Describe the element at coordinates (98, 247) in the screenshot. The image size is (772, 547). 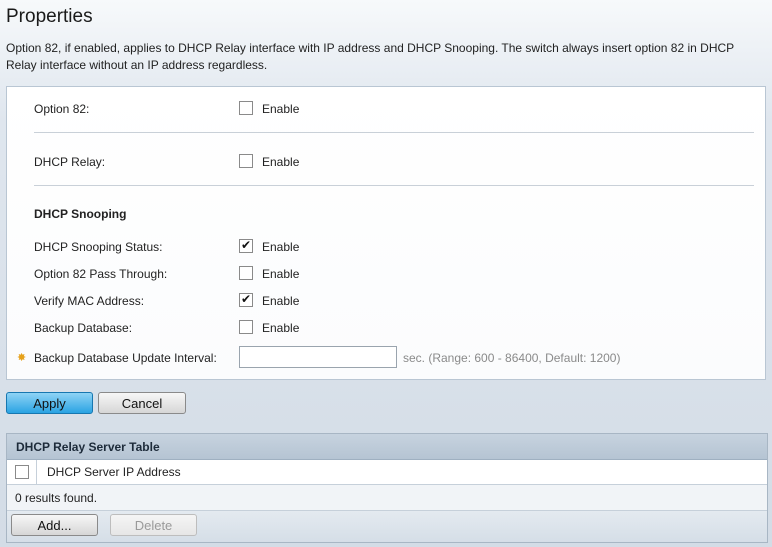
I see `snooping-status-label: DHCP Snooping Status:` at that location.